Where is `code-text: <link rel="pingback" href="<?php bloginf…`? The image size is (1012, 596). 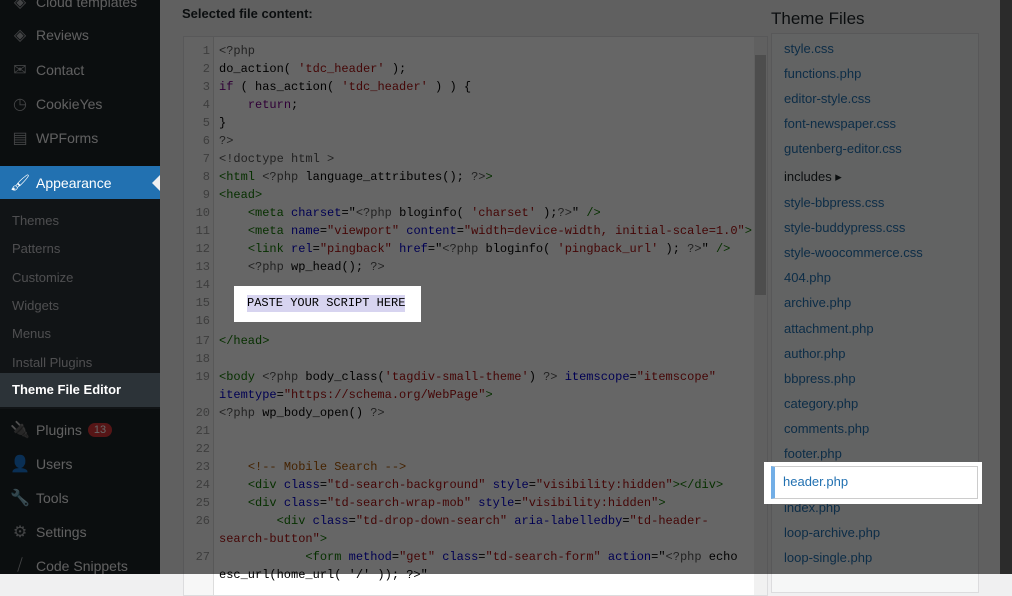
code-text: <link rel="pingback" href="<?php bloginf… is located at coordinates (485, 249).